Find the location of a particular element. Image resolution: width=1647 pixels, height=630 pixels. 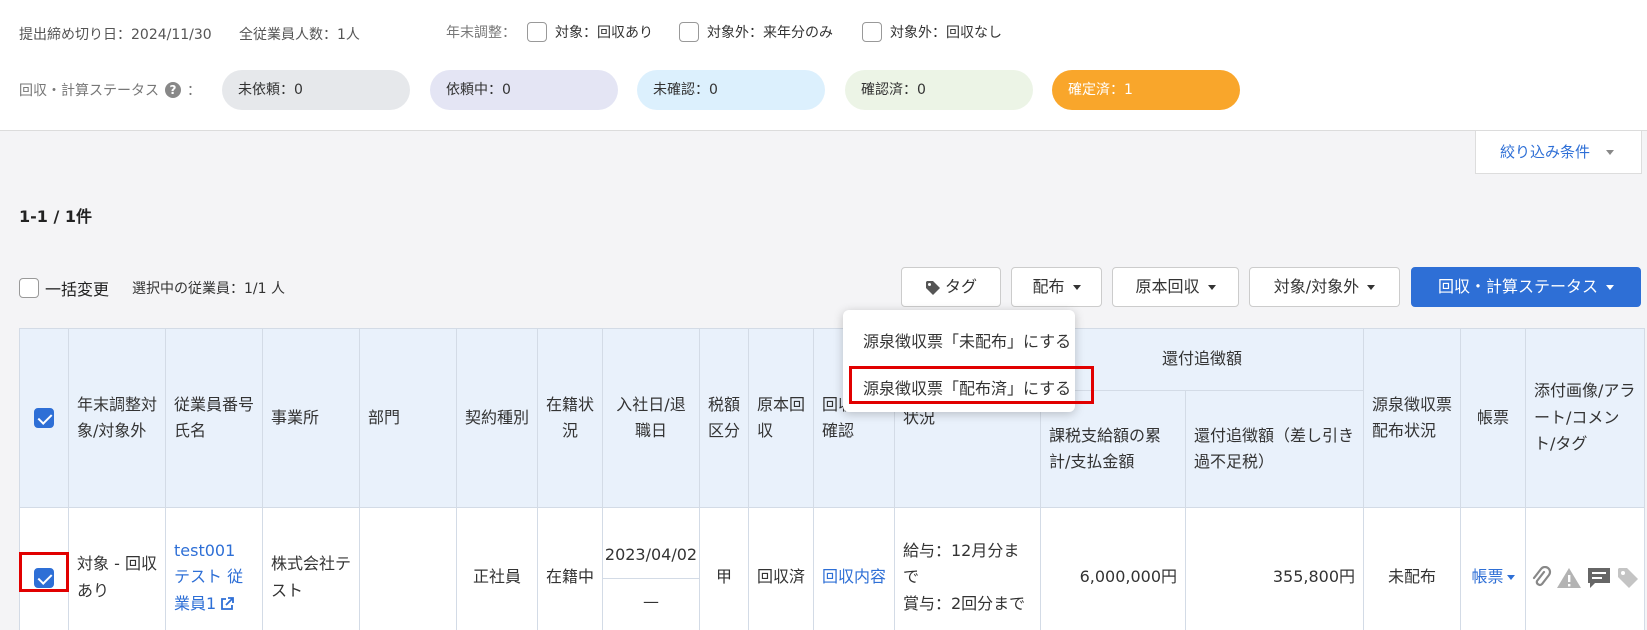

employee-number-link: test001 is located at coordinates (204, 550).